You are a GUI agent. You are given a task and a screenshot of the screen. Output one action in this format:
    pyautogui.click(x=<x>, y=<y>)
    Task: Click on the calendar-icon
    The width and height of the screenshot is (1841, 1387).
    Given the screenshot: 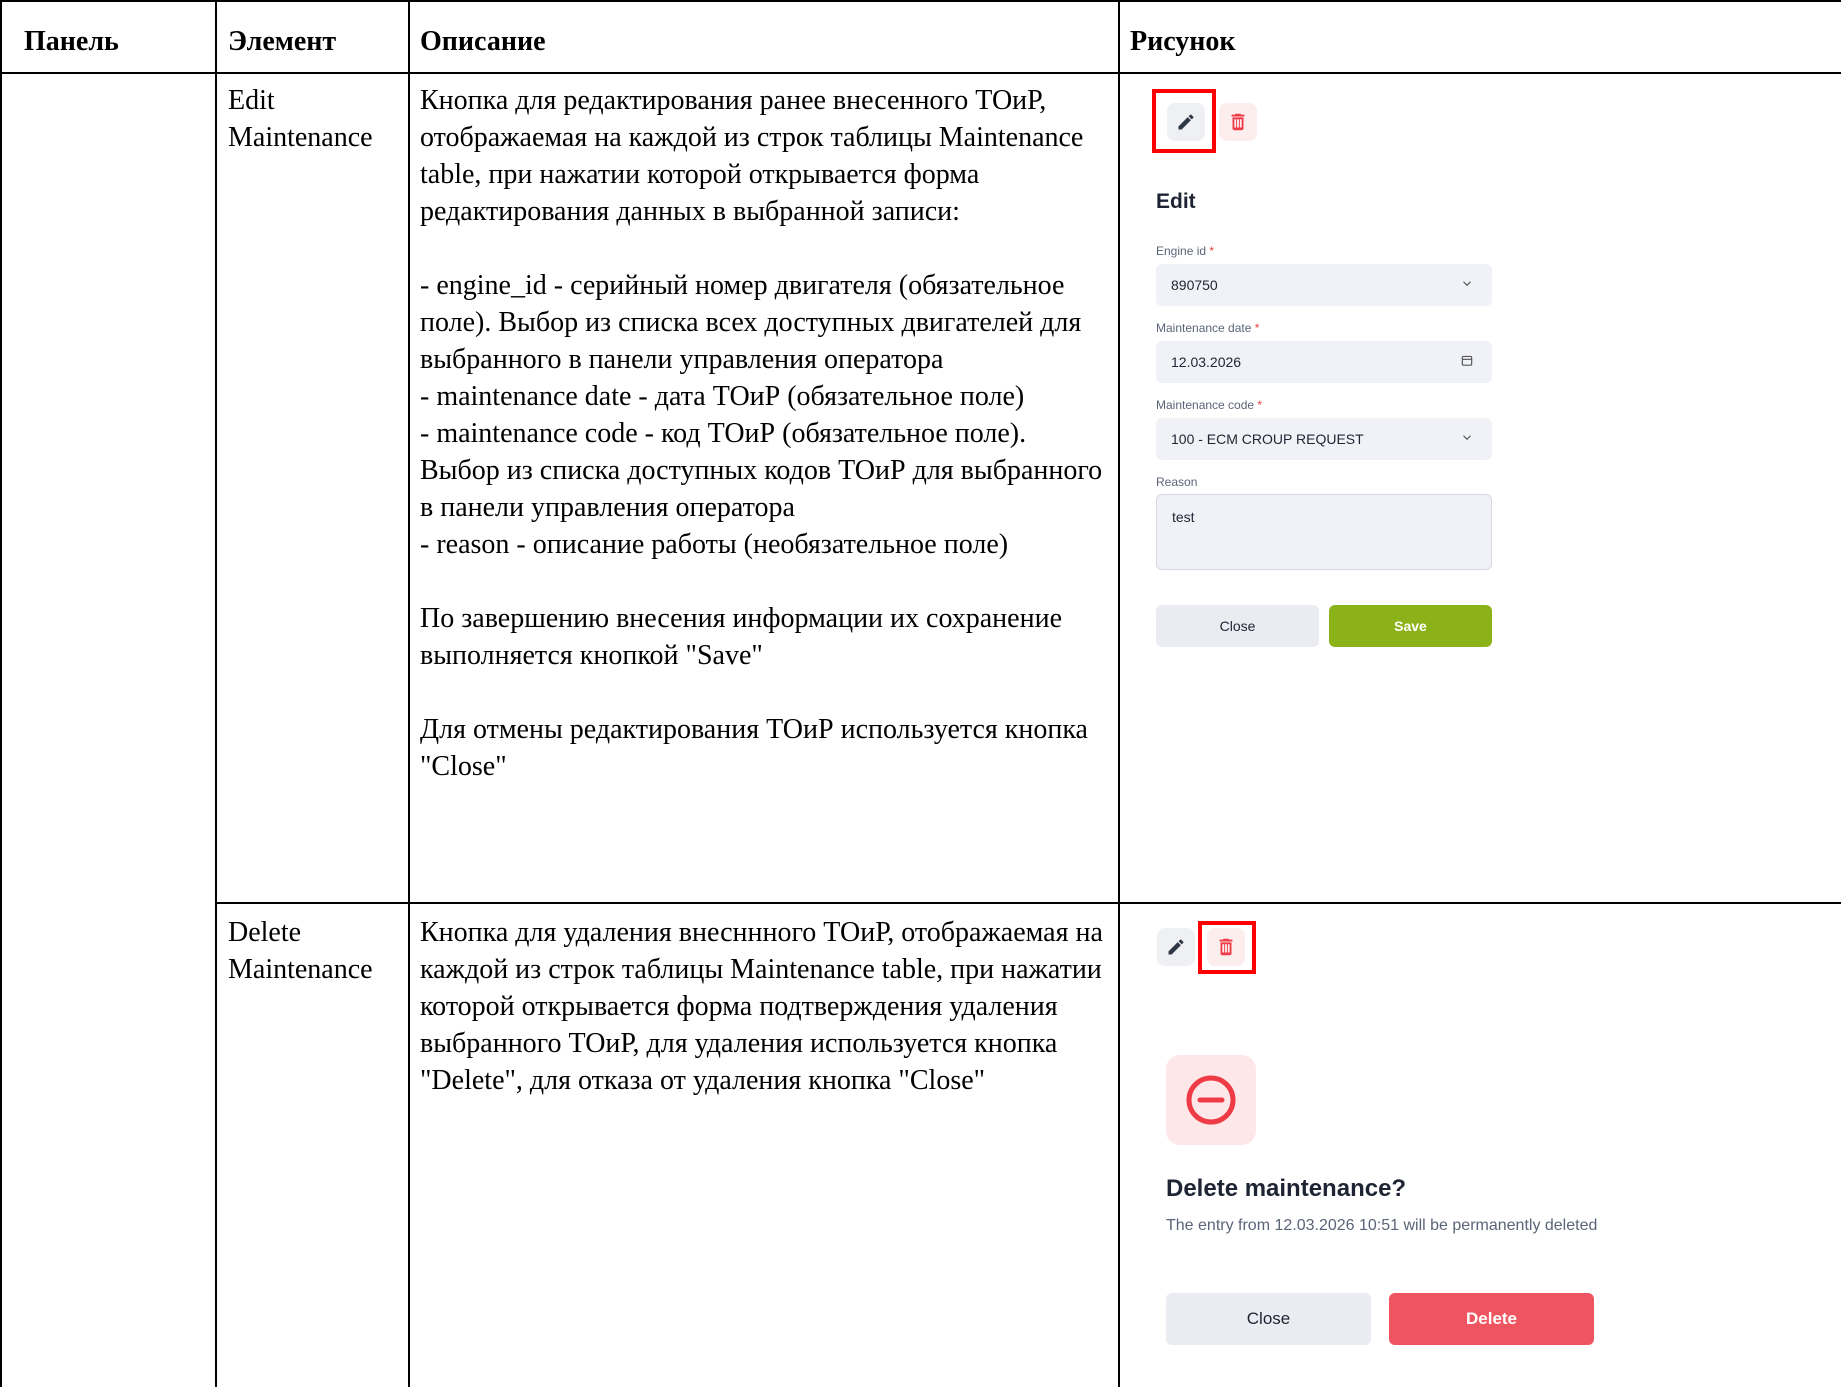 What is the action you would take?
    pyautogui.click(x=1467, y=362)
    